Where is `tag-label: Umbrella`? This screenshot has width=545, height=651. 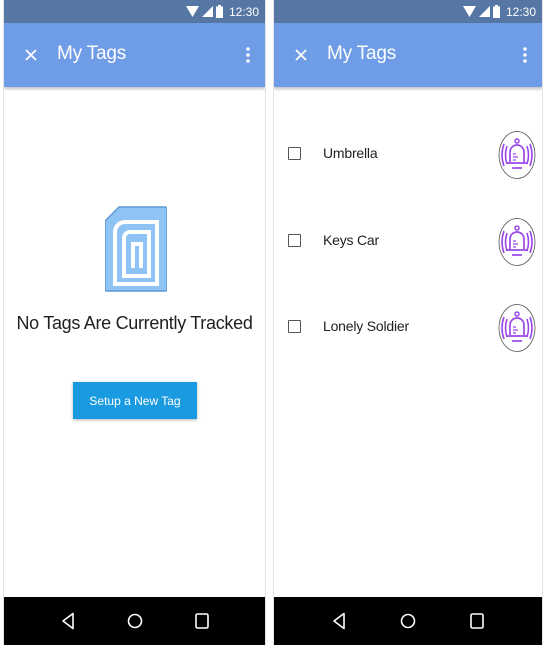 tag-label: Umbrella is located at coordinates (350, 153).